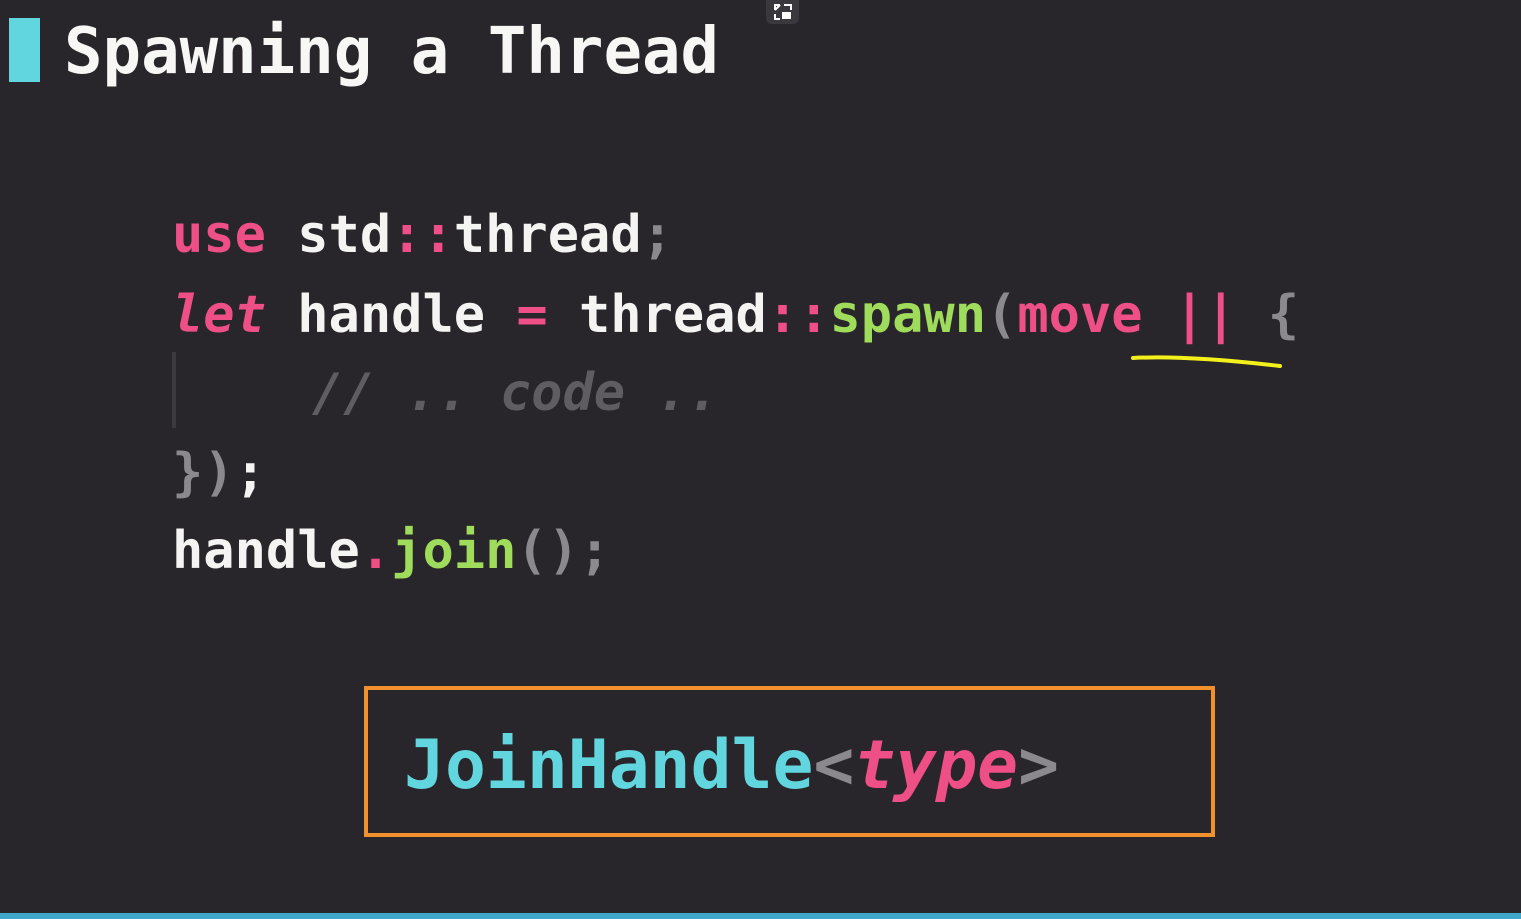 This screenshot has width=1521, height=919. Describe the element at coordinates (328, 235) in the screenshot. I see `path-std: std` at that location.